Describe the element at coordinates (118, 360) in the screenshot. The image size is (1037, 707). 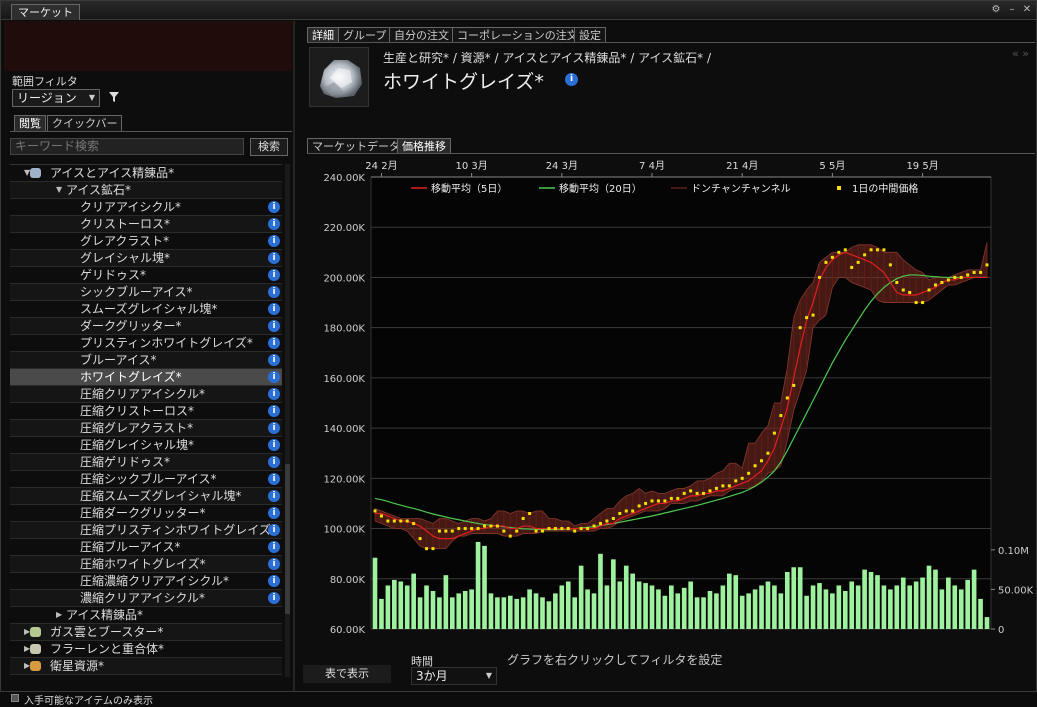
I see `tree-item-label: ブルーアイス*` at that location.